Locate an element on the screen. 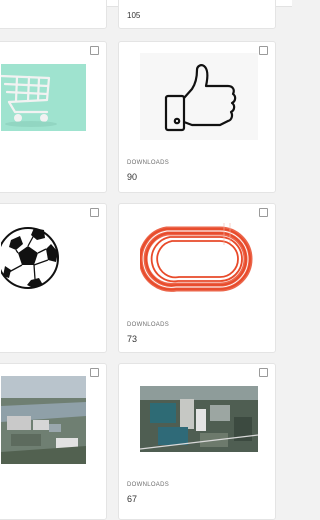 Image resolution: width=320 pixels, height=520 pixels. asset-card-aerial-left is located at coordinates (53, 441).